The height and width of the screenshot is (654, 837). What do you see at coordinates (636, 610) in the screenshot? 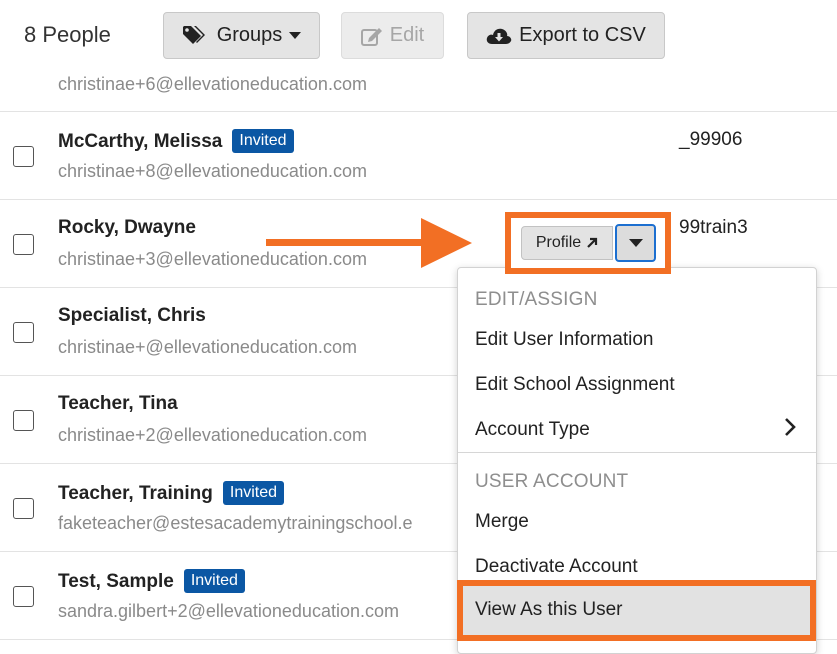
I see `menu-item-view-as-user: View As this User` at bounding box center [636, 610].